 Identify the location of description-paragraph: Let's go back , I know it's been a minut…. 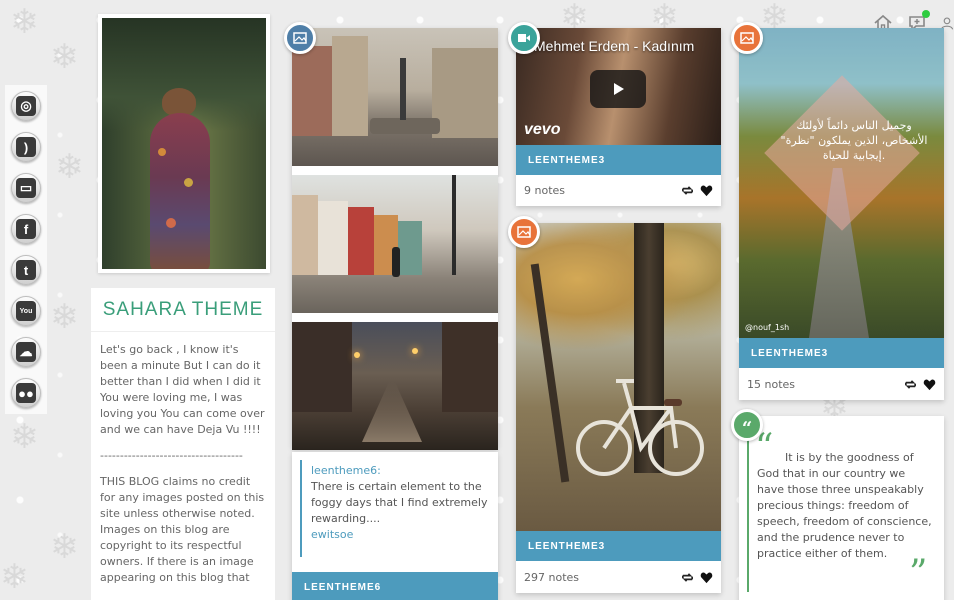
(182, 389).